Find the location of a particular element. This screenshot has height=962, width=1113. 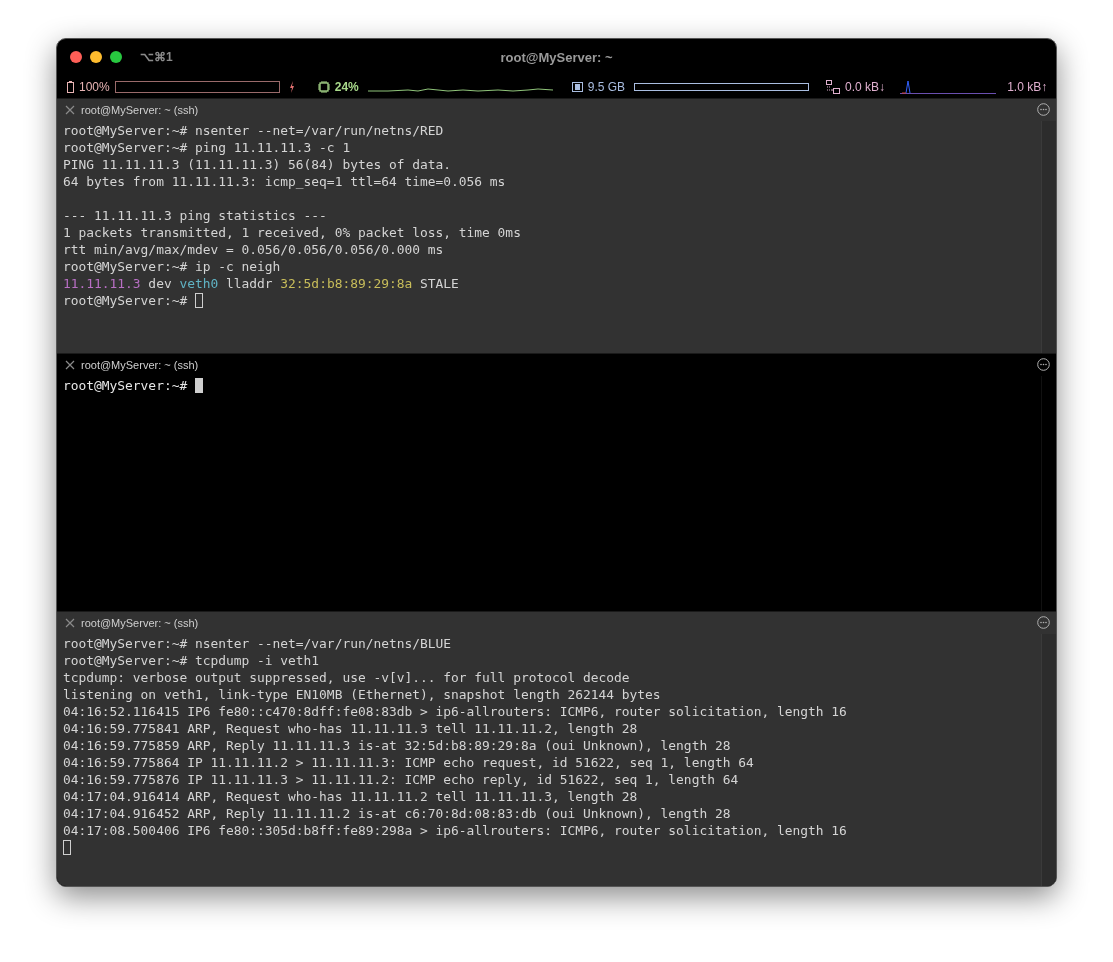

terminal-text: root@MyServer:~# tcpdump -i veth1 is located at coordinates (191, 660).